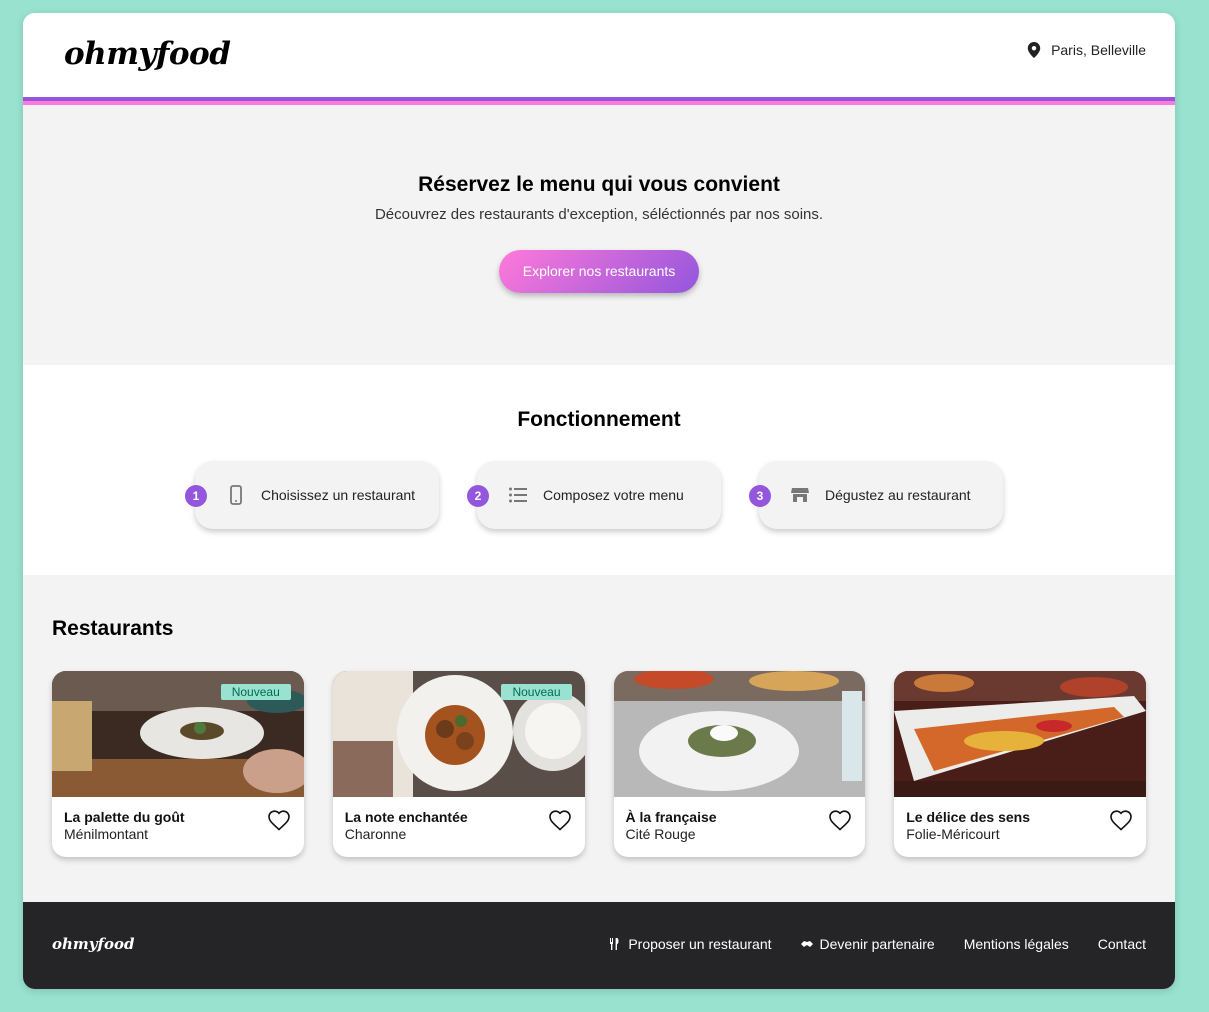 The height and width of the screenshot is (1012, 1209). I want to click on restaurant-card: Nouveau La note enchantée Charonne, so click(458, 764).